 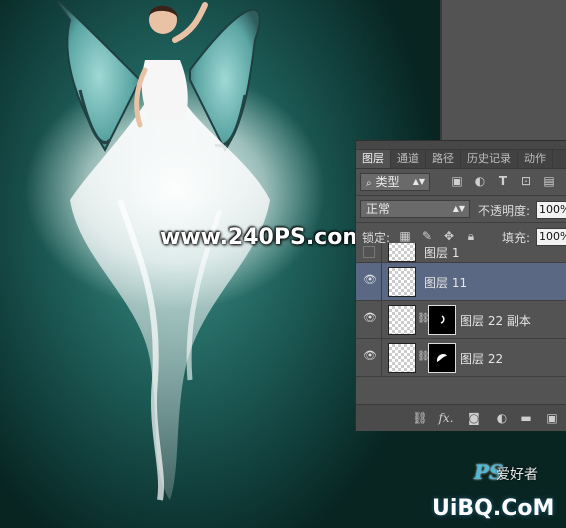 I want to click on type-filter-icon: T, so click(x=503, y=181).